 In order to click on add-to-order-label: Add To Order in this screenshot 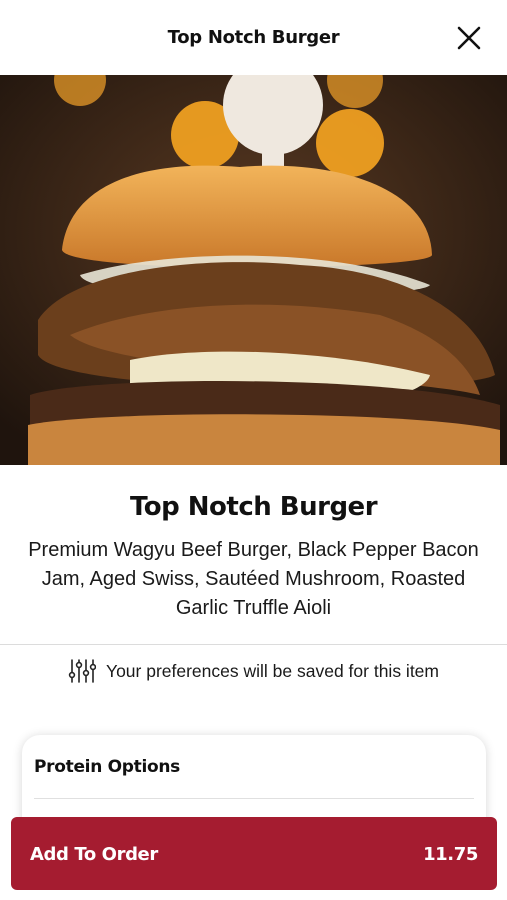, I will do `click(94, 854)`.